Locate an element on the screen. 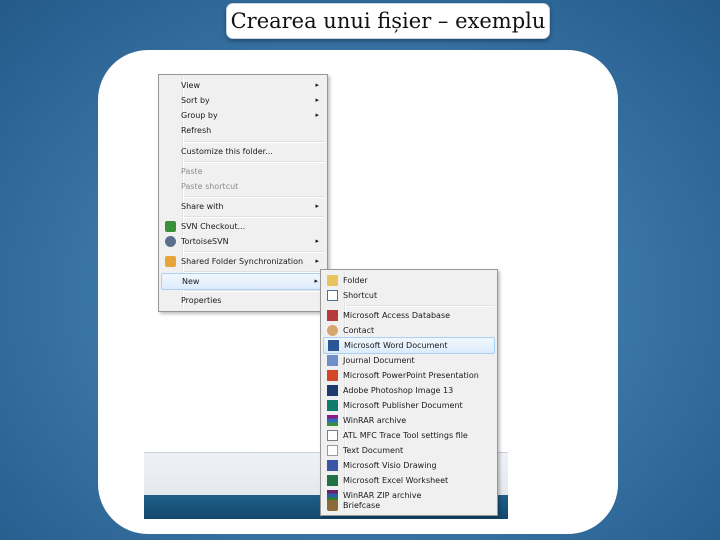  winrar-icon is located at coordinates (332, 420).